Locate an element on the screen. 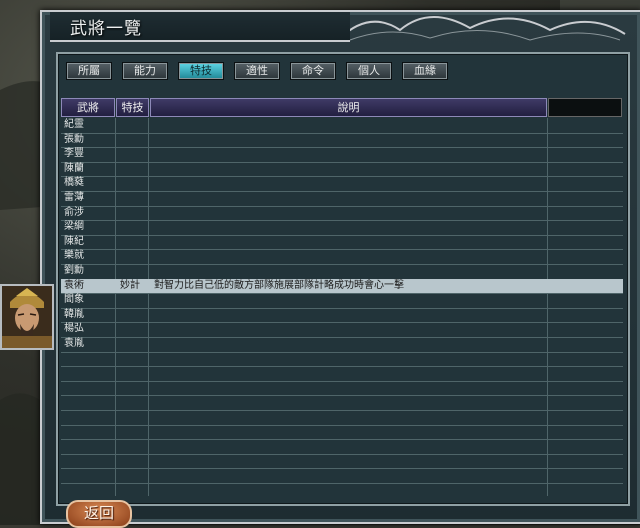  back-button: 返回 is located at coordinates (99, 514).